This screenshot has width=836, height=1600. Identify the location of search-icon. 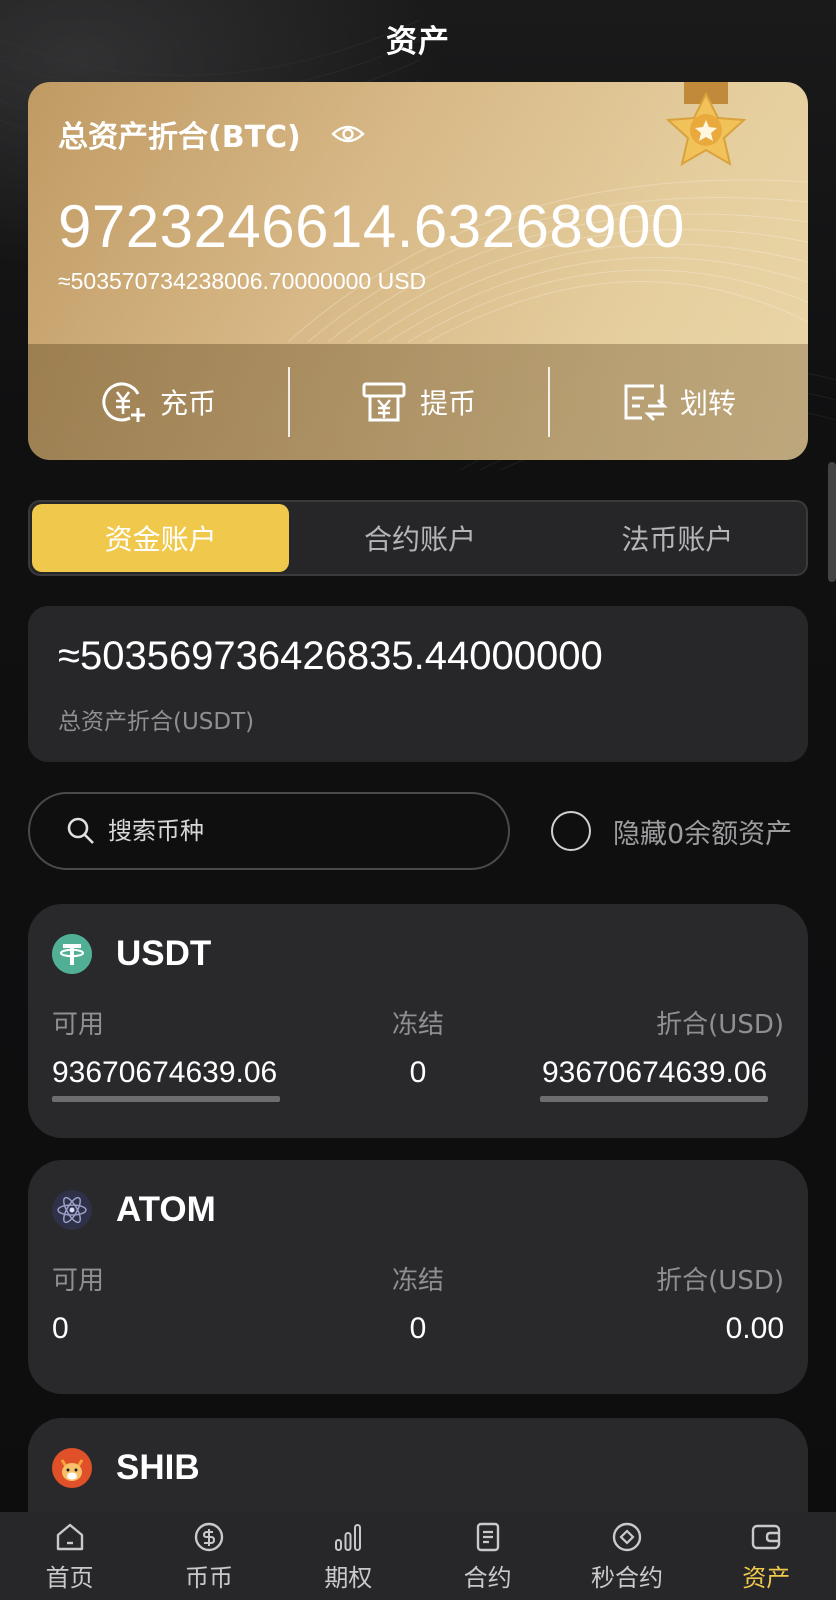
(80, 830).